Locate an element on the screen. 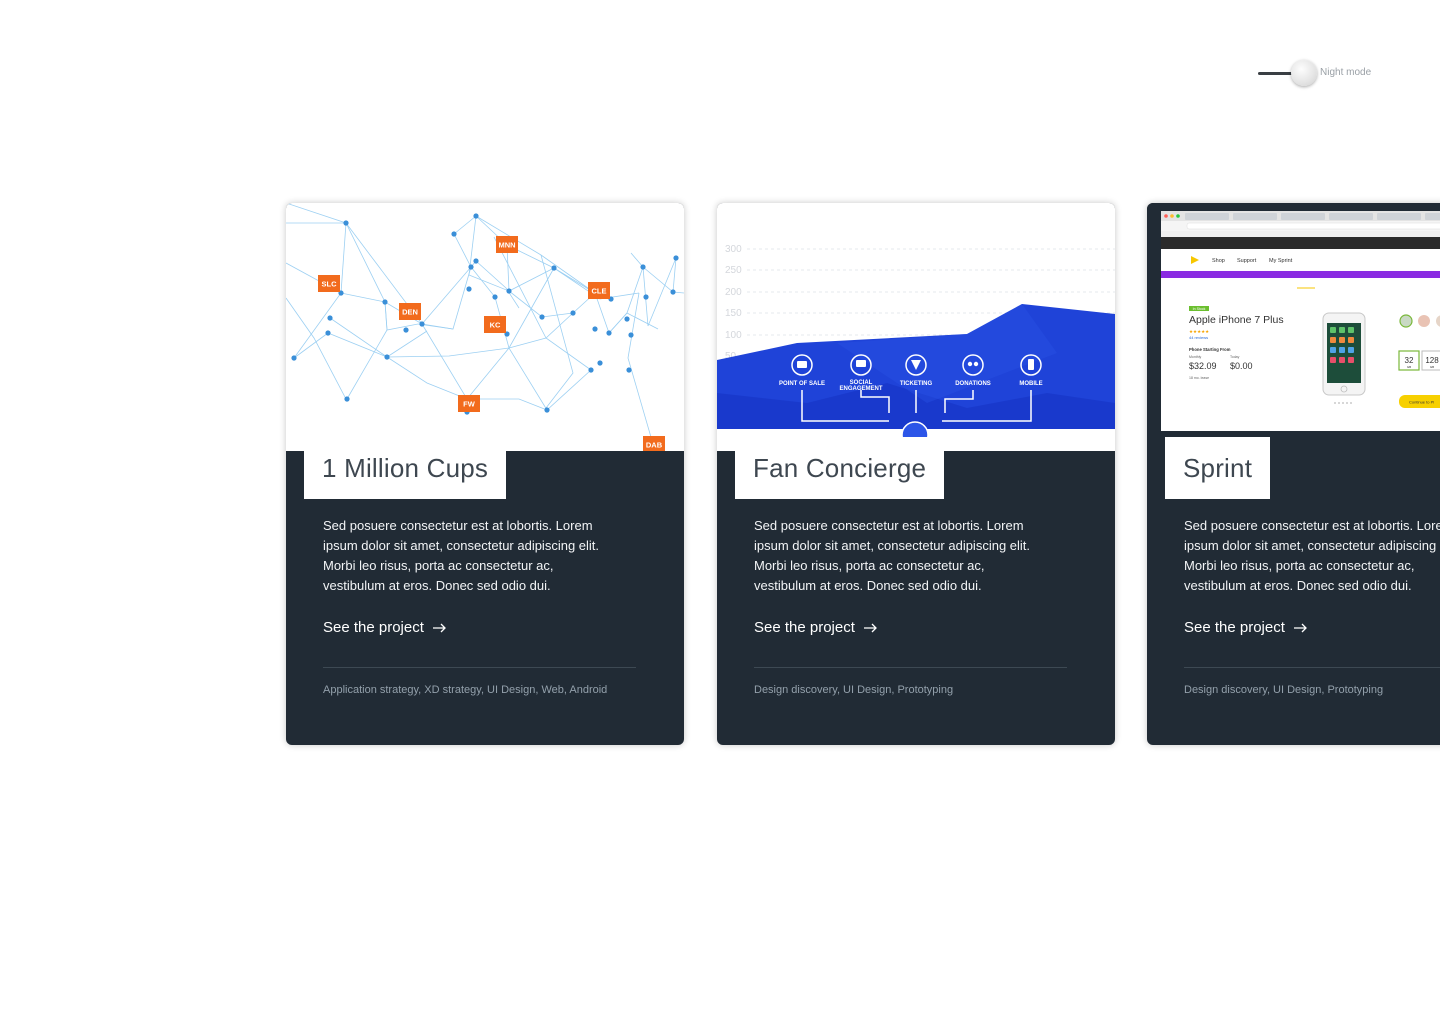 Image resolution: width=1440 pixels, height=1024 pixels. sprint-monthly: $32.09 is located at coordinates (1203, 366).